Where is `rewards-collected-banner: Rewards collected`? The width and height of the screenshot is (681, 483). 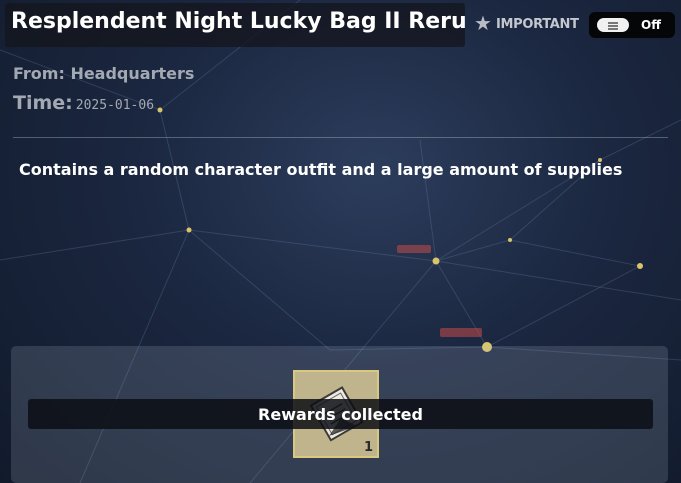
rewards-collected-banner: Rewards collected is located at coordinates (340, 414).